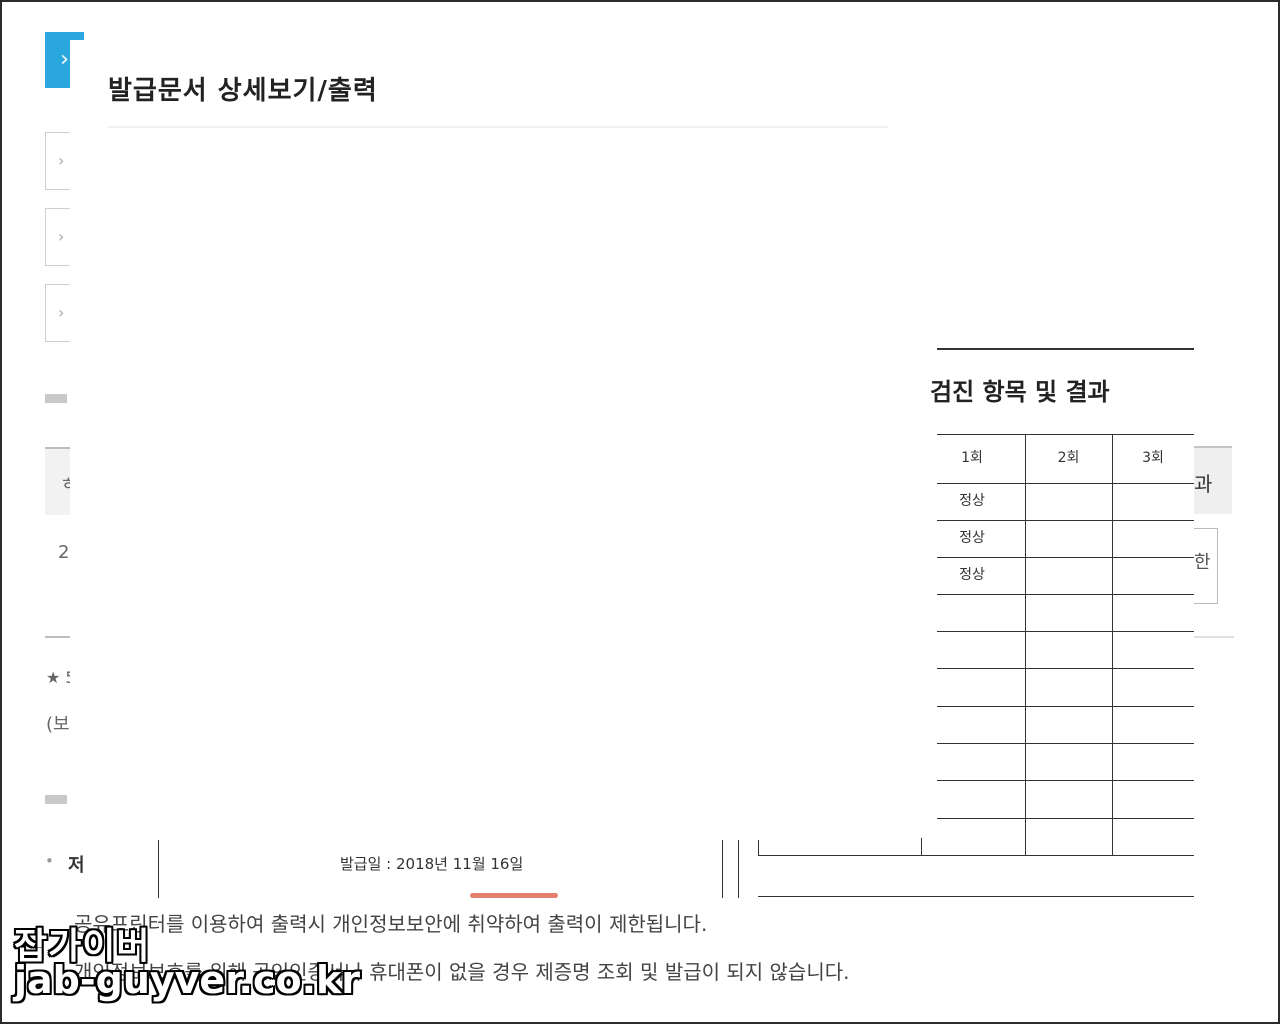 The height and width of the screenshot is (1024, 1280). I want to click on background-text-fragment: 저, so click(76, 865).